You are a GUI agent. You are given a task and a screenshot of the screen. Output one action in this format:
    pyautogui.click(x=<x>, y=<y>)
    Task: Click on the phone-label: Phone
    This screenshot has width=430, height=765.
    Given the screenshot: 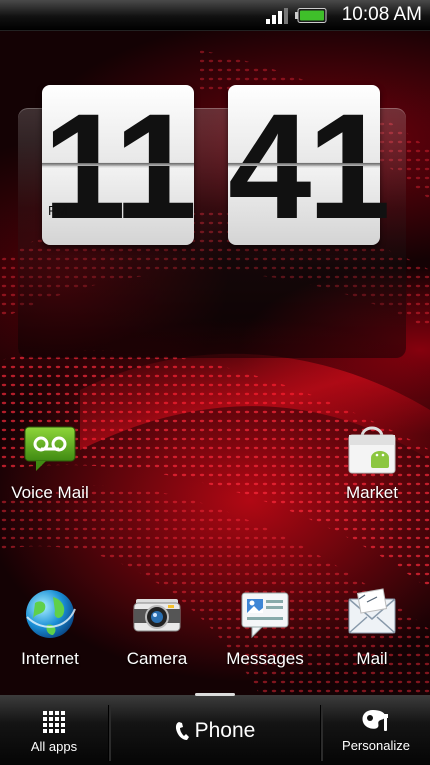 What is the action you would take?
    pyautogui.click(x=225, y=730)
    